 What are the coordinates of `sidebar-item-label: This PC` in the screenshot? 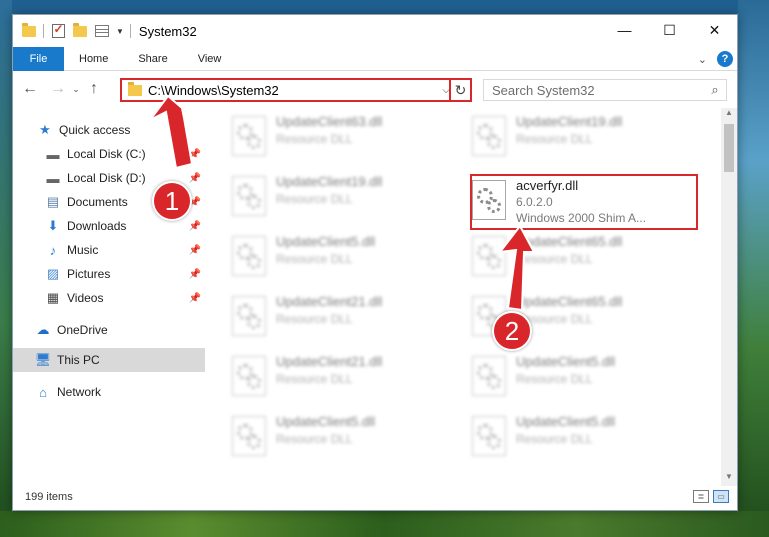 It's located at (78, 360).